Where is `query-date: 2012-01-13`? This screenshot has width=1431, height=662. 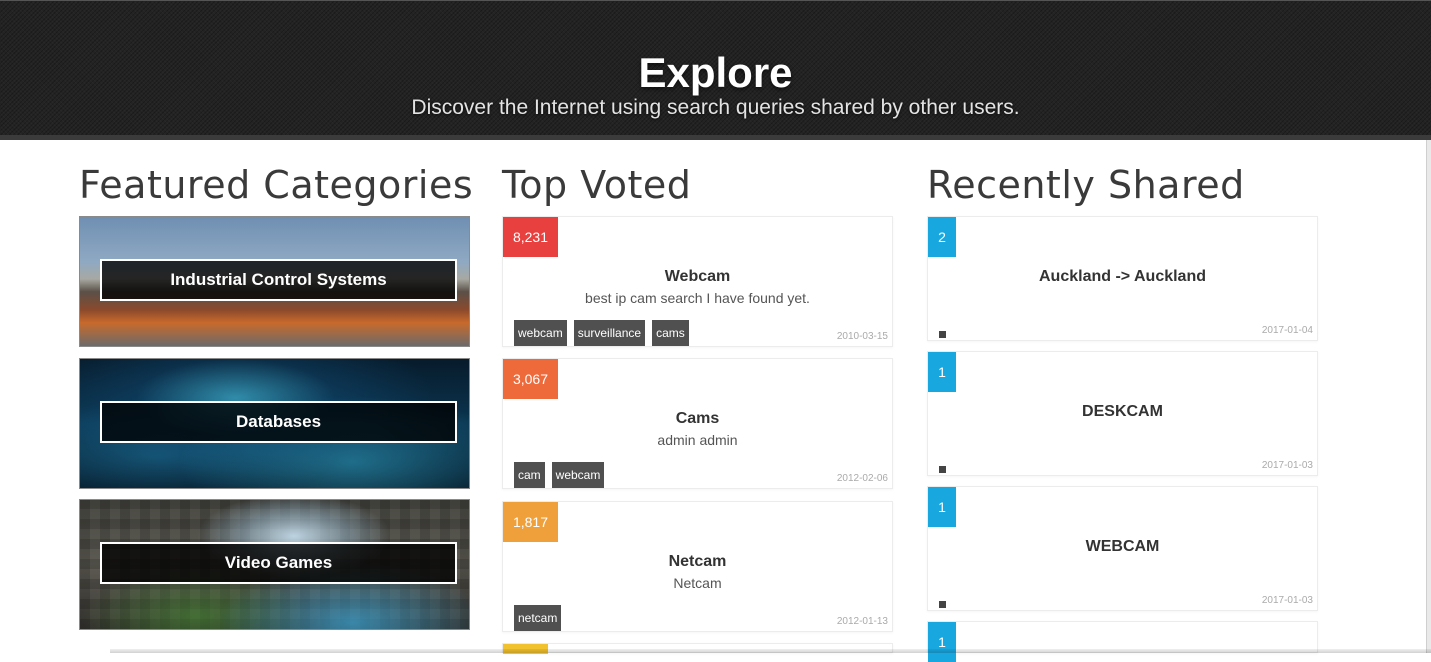
query-date: 2012-01-13 is located at coordinates (862, 621).